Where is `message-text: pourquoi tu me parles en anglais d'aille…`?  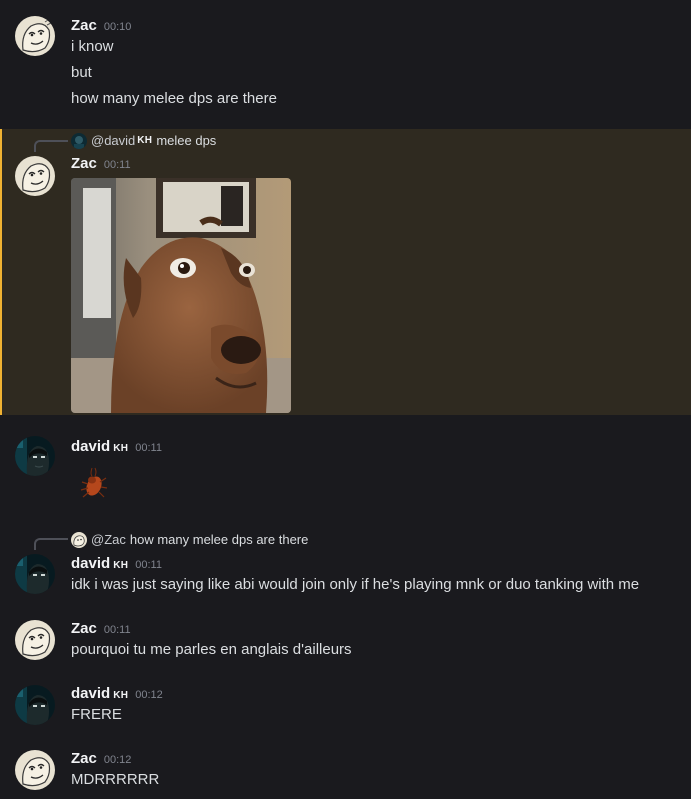 message-text: pourquoi tu me parles en anglais d'aille… is located at coordinates (211, 649).